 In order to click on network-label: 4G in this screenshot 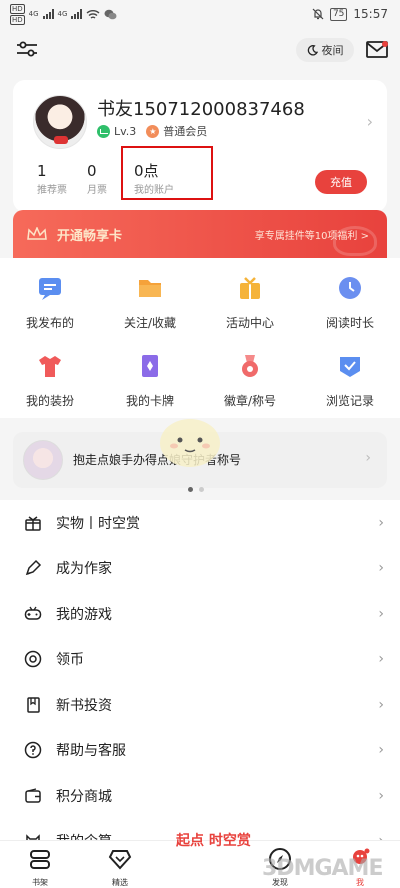, I will do `click(33, 14)`.